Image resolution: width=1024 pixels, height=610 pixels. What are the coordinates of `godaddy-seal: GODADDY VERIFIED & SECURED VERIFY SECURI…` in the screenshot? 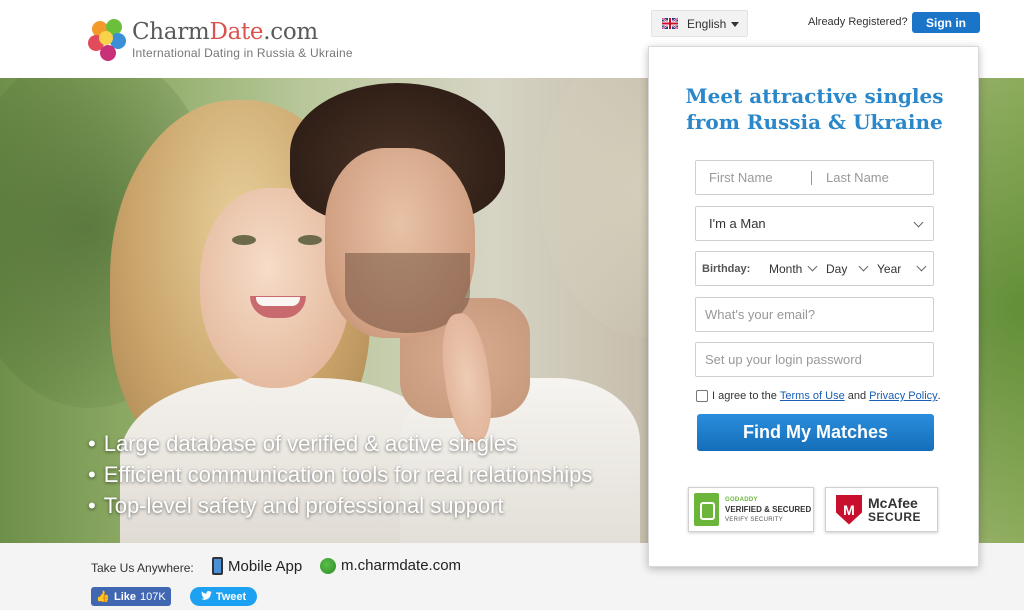 It's located at (751, 509).